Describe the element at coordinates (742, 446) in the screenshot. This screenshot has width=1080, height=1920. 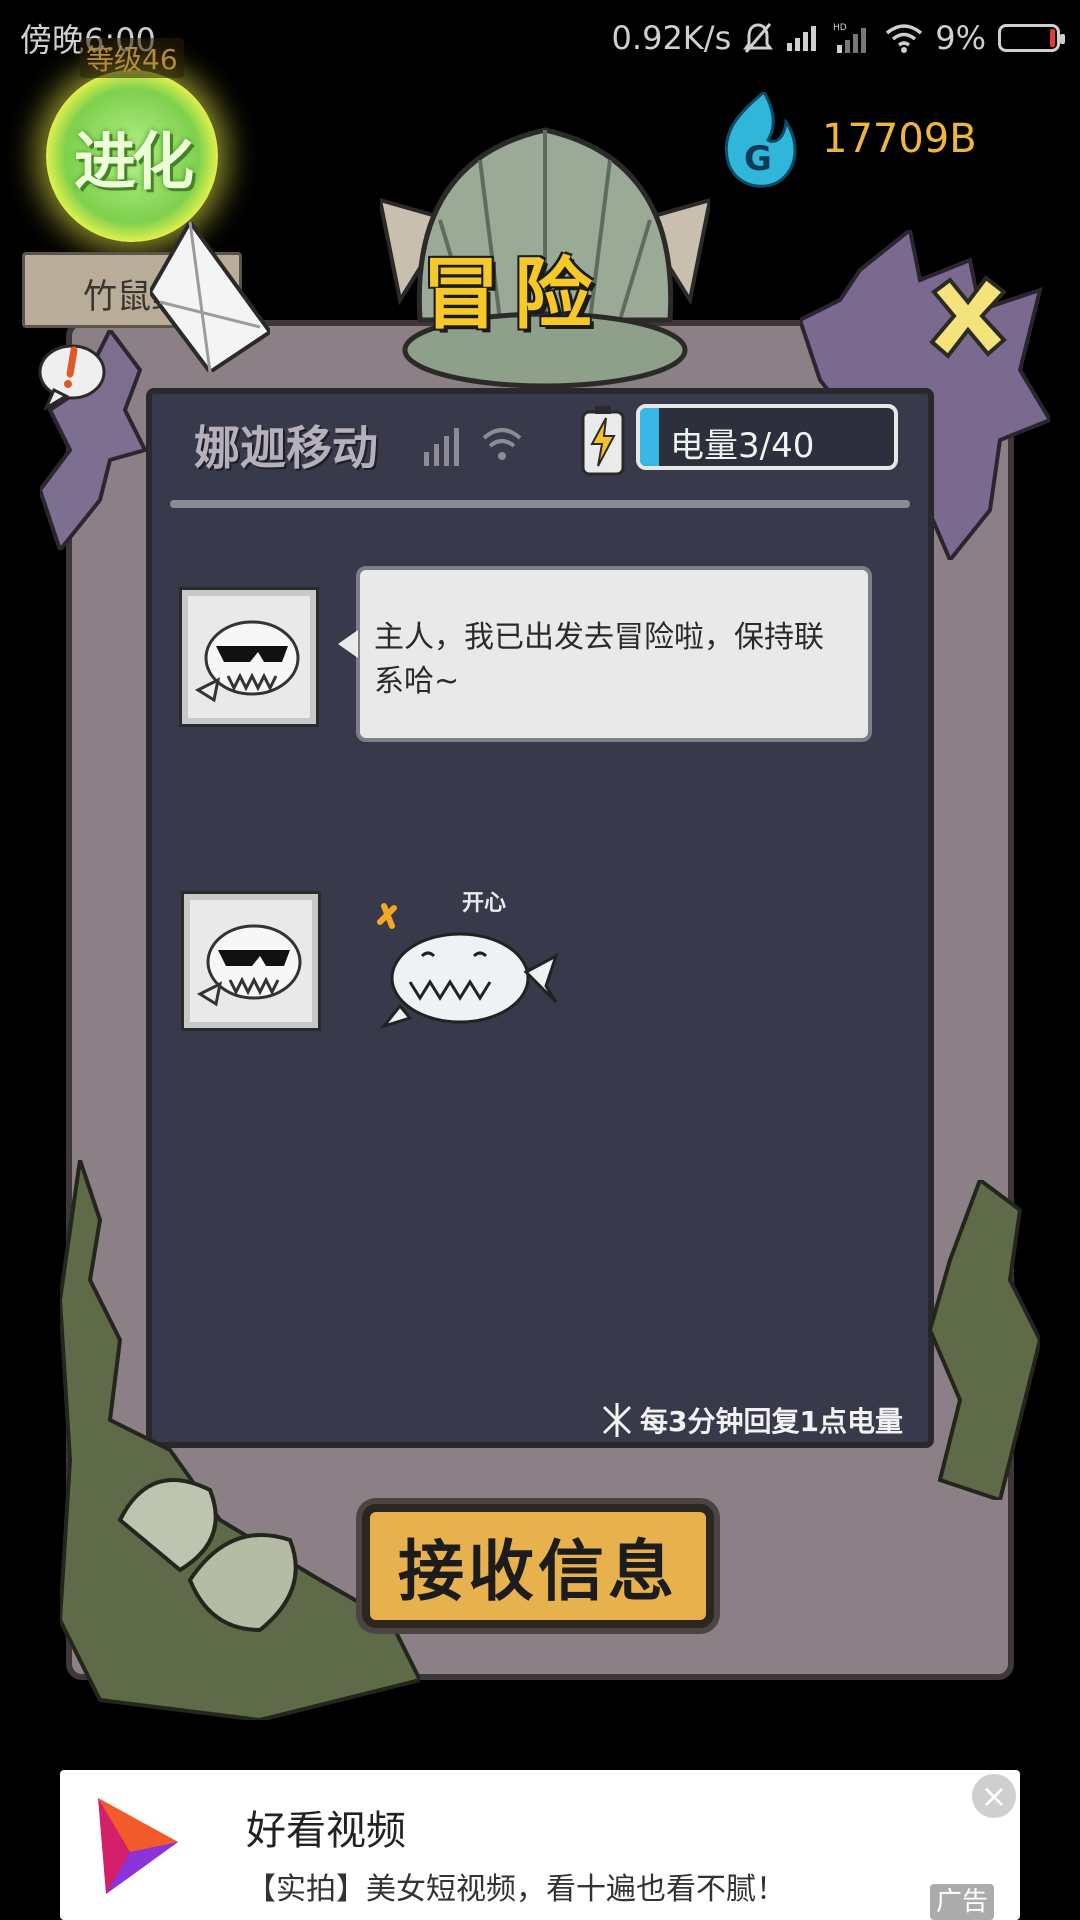
I see `energy-label: 电量3/40` at that location.